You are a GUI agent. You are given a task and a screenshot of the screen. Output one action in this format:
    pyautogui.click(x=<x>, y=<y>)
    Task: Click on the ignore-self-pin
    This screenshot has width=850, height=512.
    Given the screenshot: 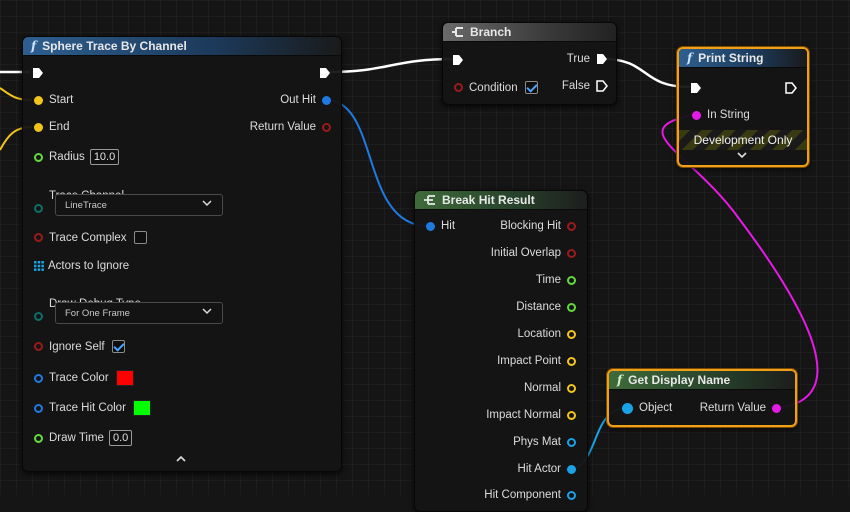 What is the action you would take?
    pyautogui.click(x=38, y=346)
    